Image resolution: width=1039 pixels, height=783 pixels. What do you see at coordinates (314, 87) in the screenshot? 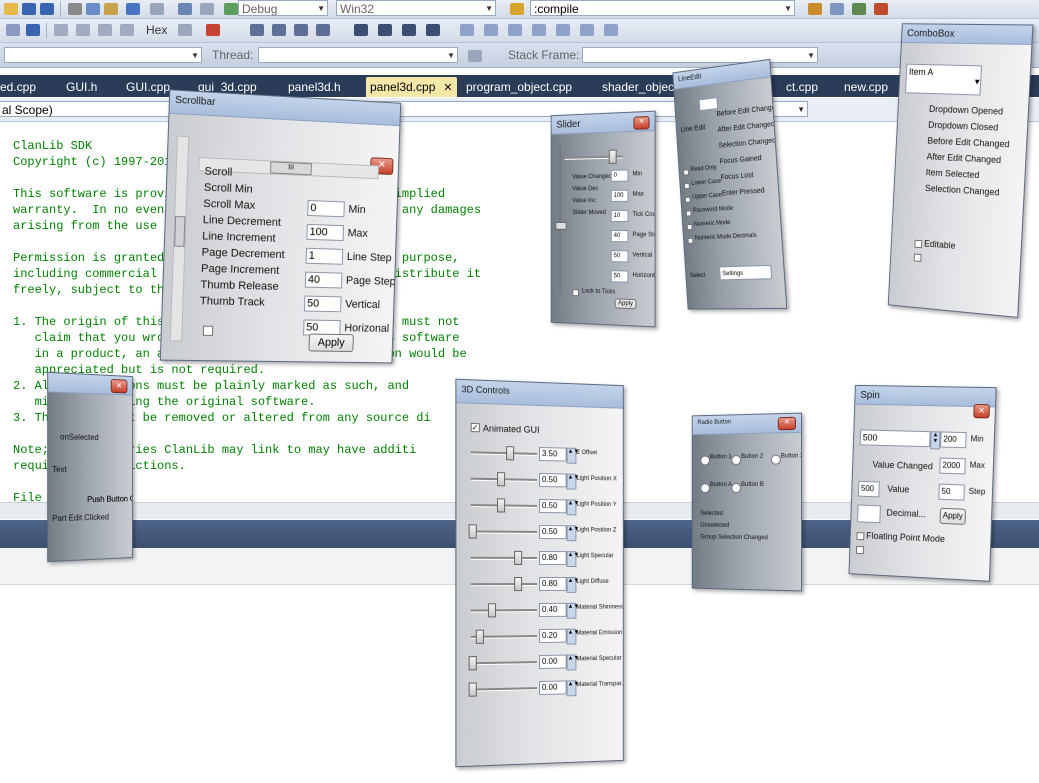
I see `tab-4: panel3d.h` at bounding box center [314, 87].